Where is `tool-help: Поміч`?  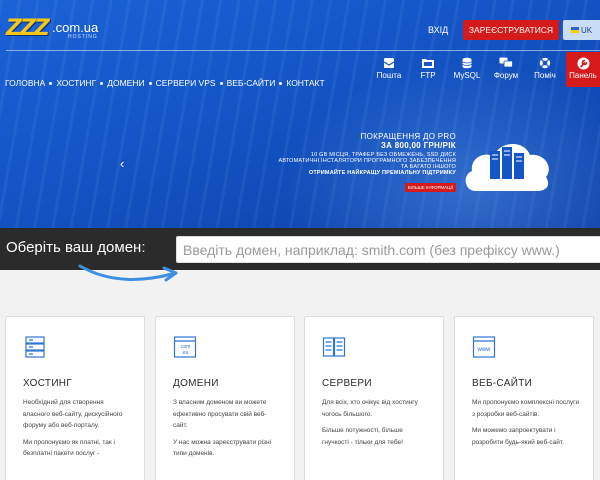 tool-help: Поміч is located at coordinates (545, 71).